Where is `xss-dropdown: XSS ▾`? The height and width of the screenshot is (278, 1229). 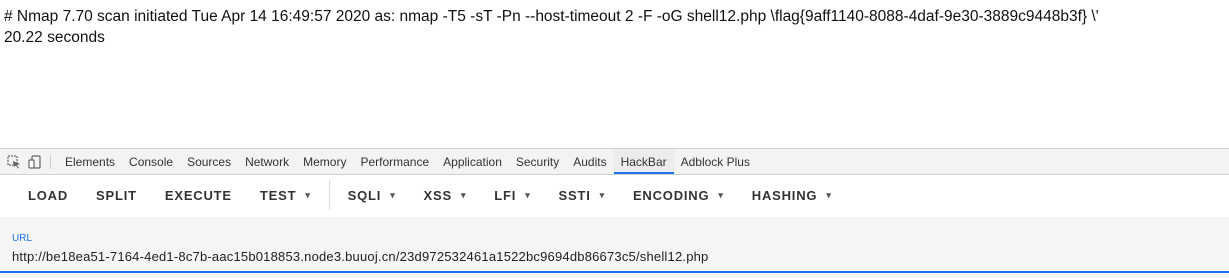 xss-dropdown: XSS ▾ is located at coordinates (445, 195).